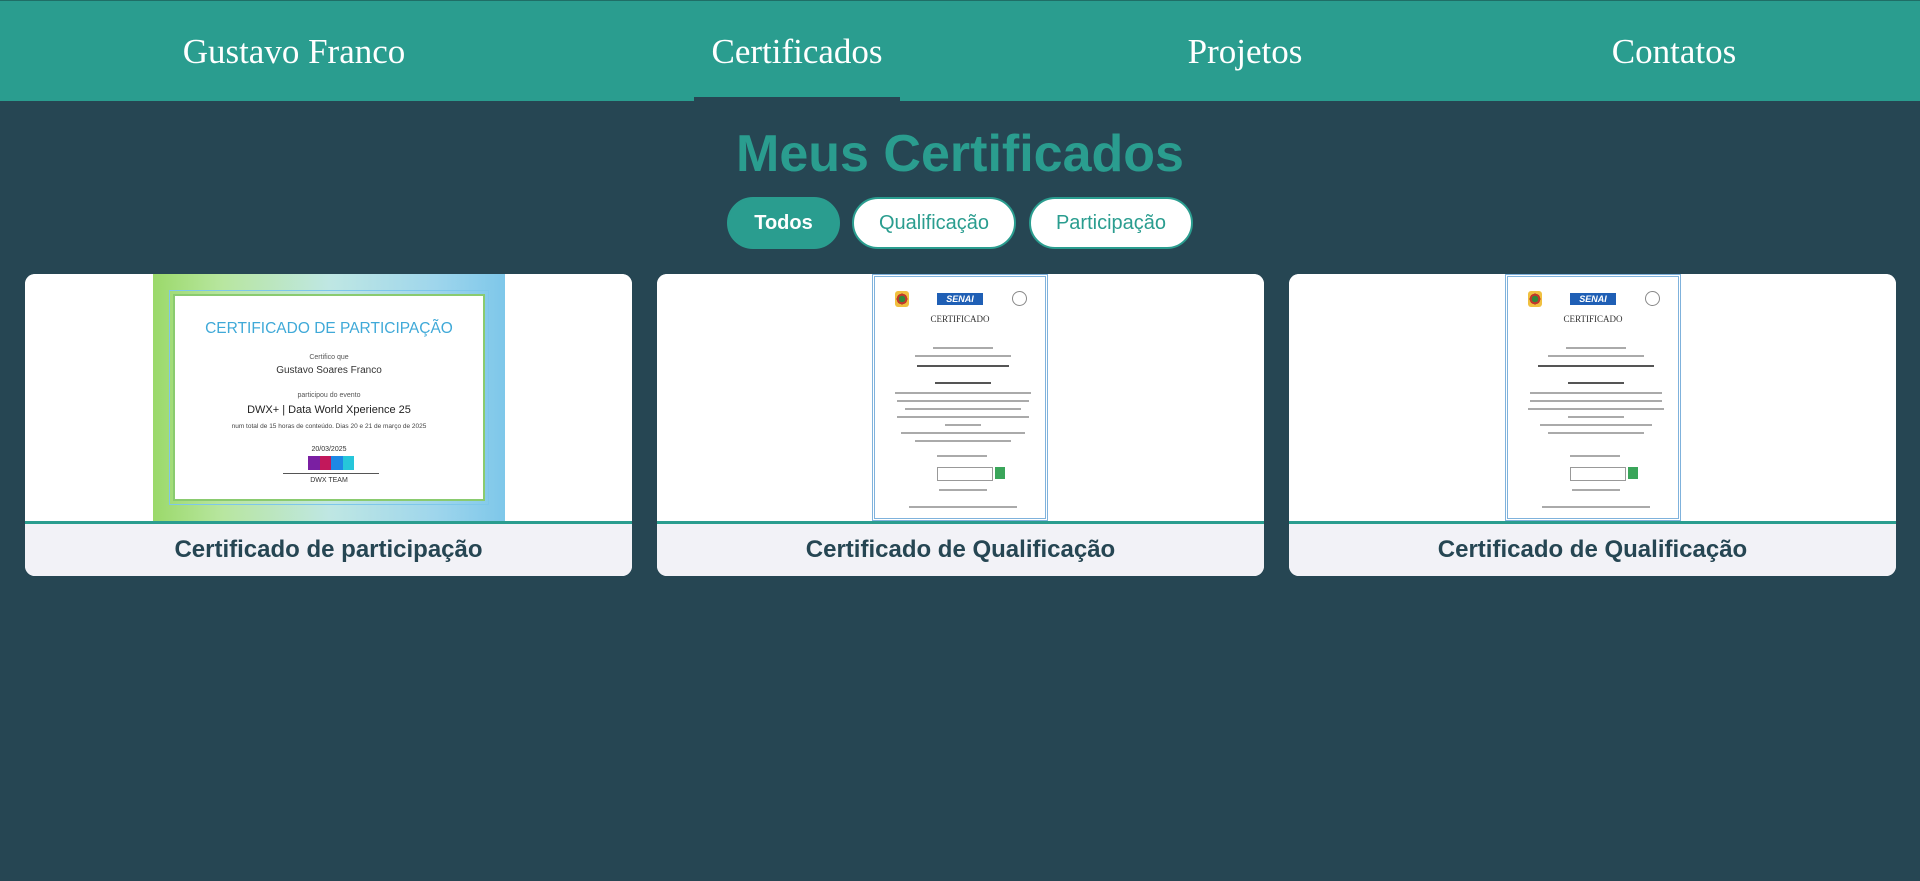 This screenshot has height=881, width=1920. Describe the element at coordinates (329, 449) in the screenshot. I see `certificate-date: 20/03/2025` at that location.